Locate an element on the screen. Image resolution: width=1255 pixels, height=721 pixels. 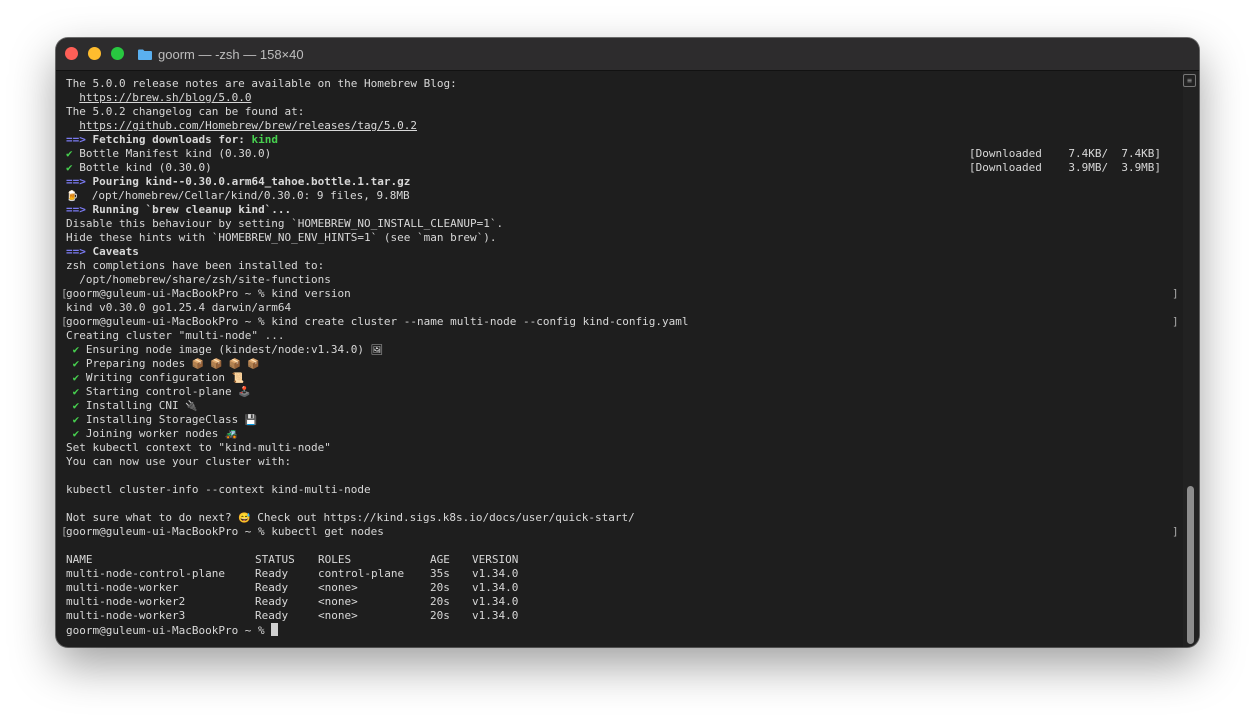
package-icon: 📦 📦 📦 📦 is located at coordinates (225, 364).